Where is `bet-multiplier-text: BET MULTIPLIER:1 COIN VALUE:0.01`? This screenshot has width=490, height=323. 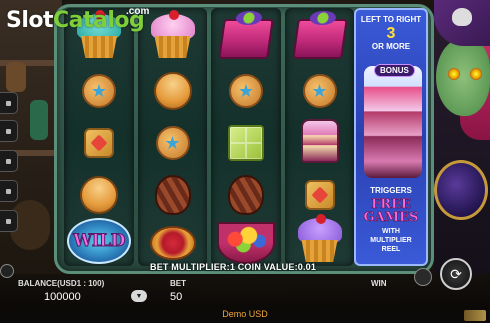
bet-multiplier-text: BET MULTIPLIER:1 COIN VALUE:0.01 is located at coordinates (233, 267).